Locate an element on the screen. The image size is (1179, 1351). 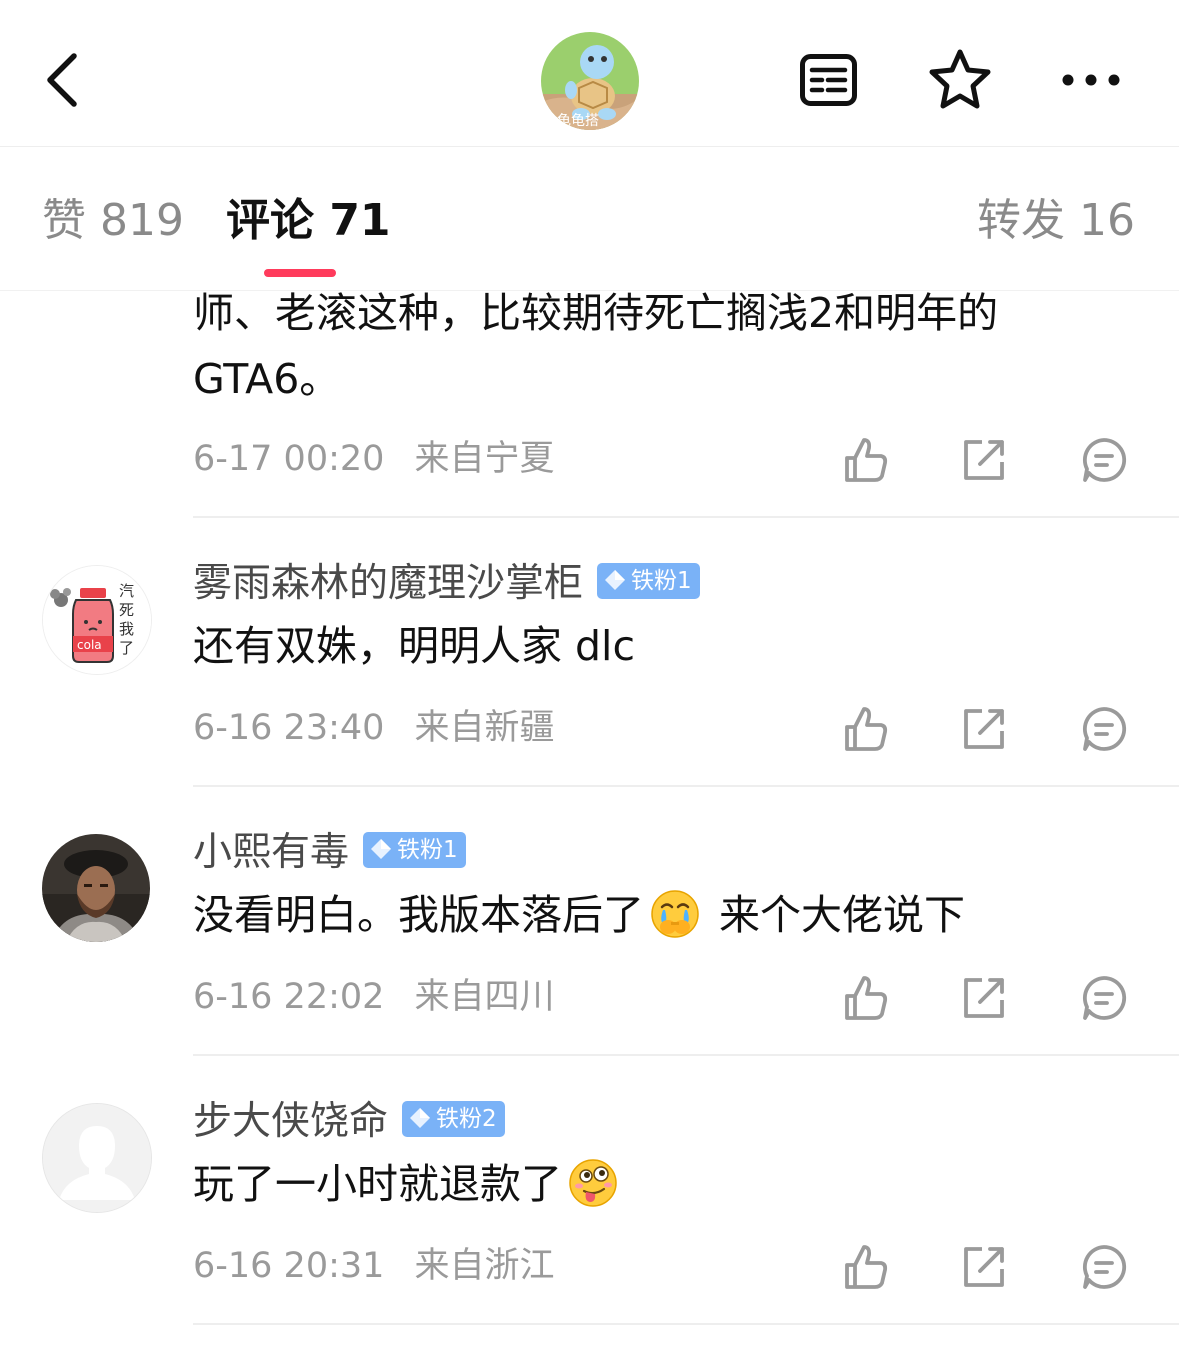
tab-bar: 赞 819 评论 71 转发 16 is located at coordinates (589, 219).